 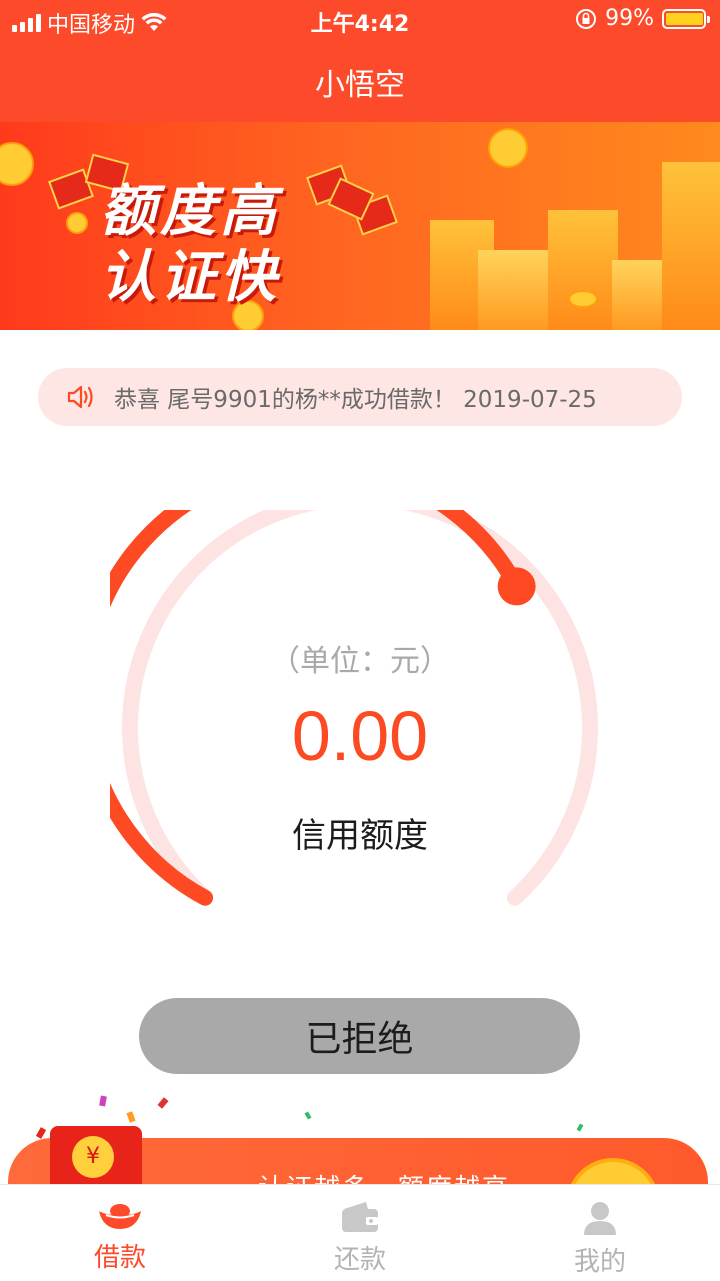 I want to click on tab-mine: 我的, so click(x=600, y=1233).